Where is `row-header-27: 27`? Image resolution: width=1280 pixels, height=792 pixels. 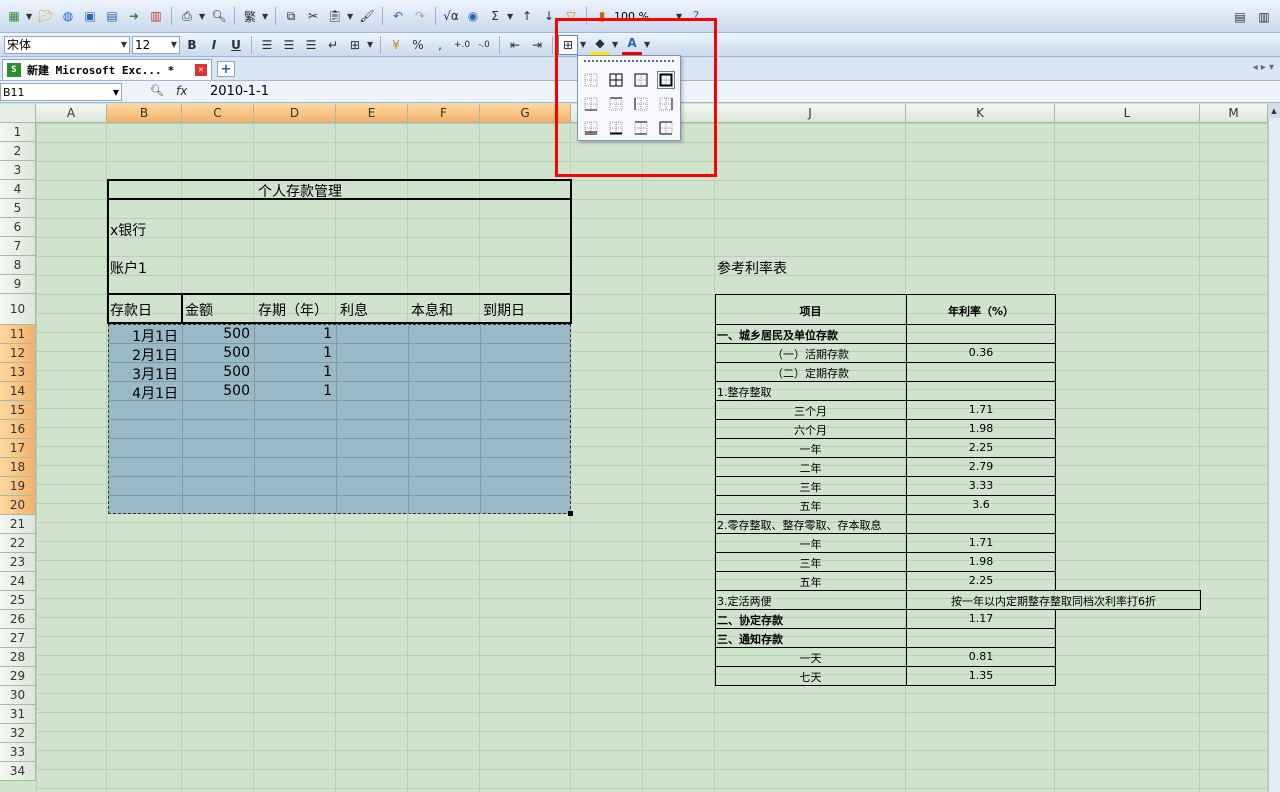 row-header-27: 27 is located at coordinates (18, 638).